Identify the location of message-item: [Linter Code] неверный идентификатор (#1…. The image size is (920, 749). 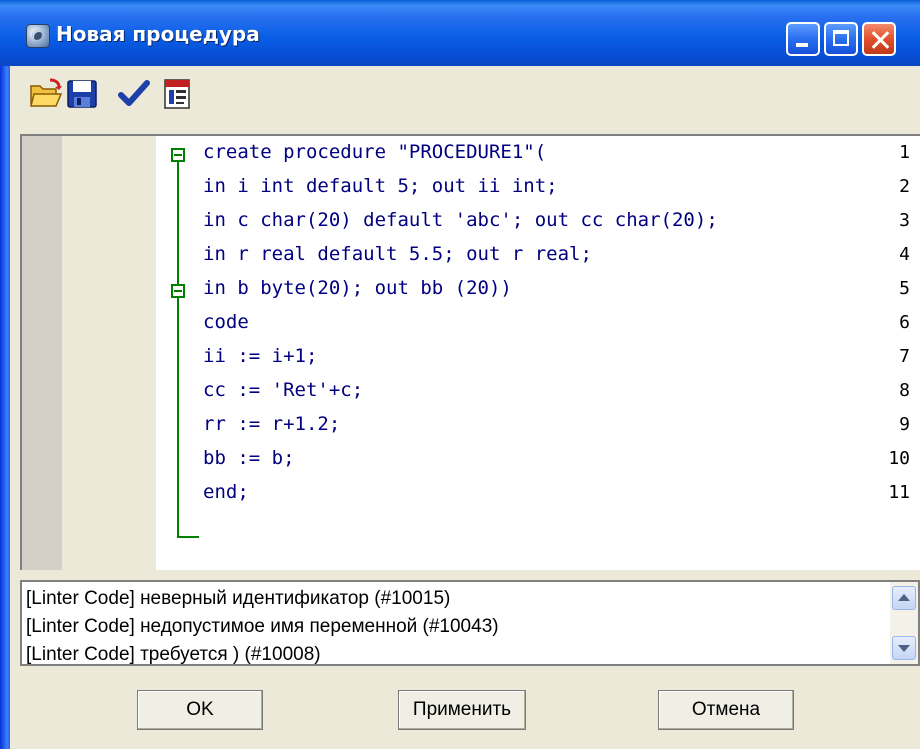
(238, 599).